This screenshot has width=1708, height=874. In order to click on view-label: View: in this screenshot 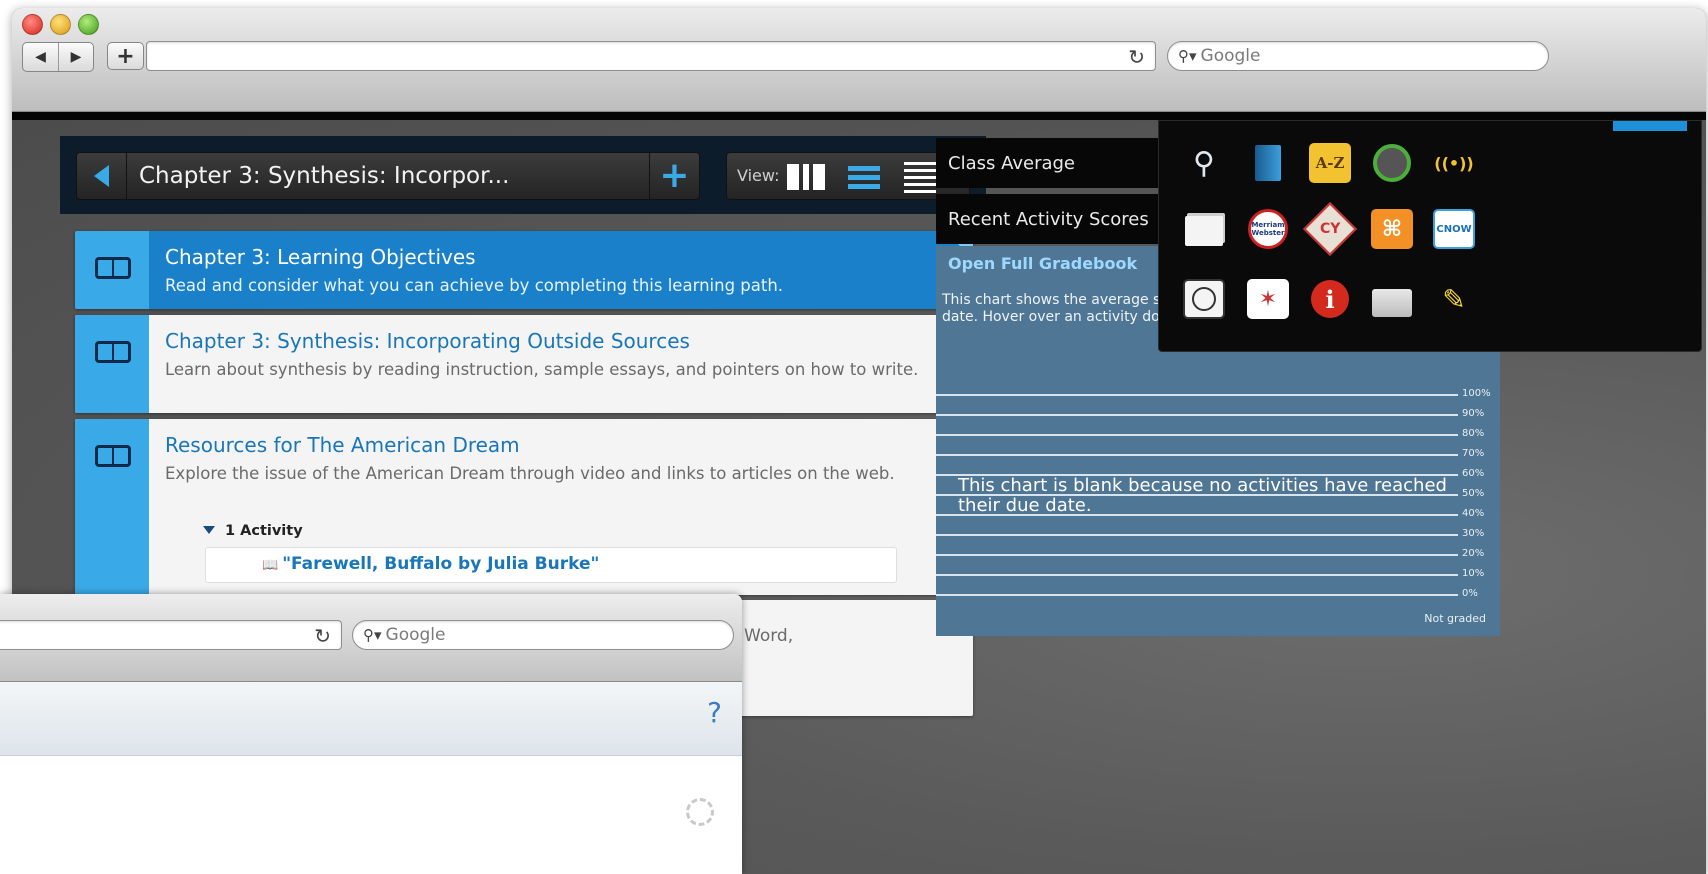, I will do `click(758, 175)`.